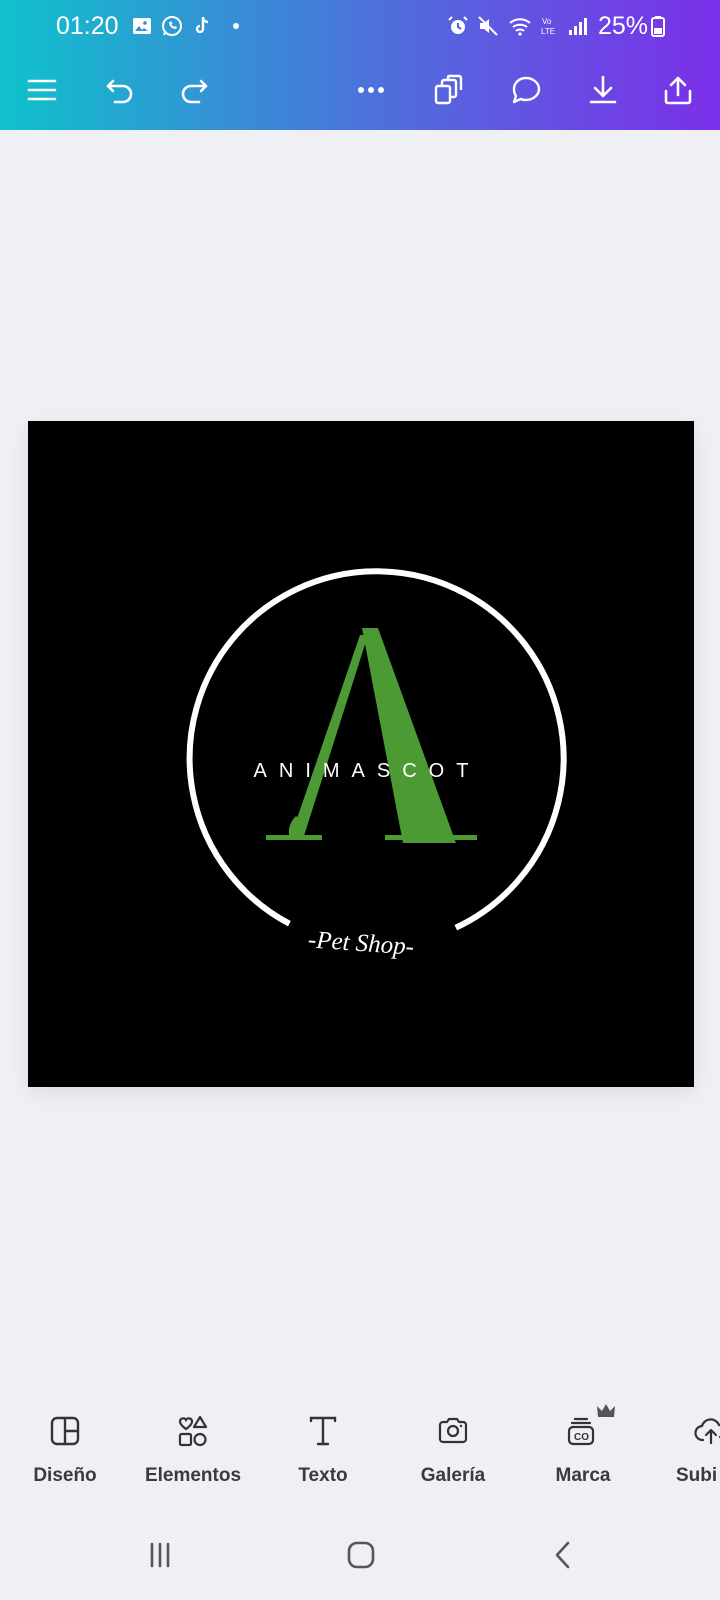 This screenshot has height=1600, width=720. Describe the element at coordinates (323, 1475) in the screenshot. I see `tab-label: Texto` at that location.